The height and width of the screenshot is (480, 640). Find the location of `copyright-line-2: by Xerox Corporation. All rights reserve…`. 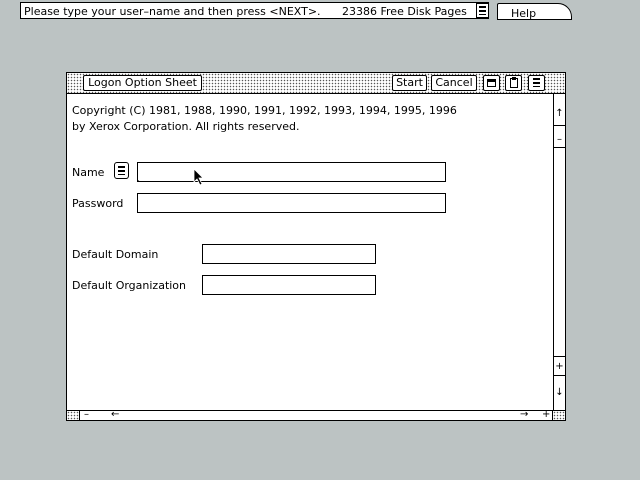

copyright-line-2: by Xerox Corporation. All rights reserve… is located at coordinates (186, 126).